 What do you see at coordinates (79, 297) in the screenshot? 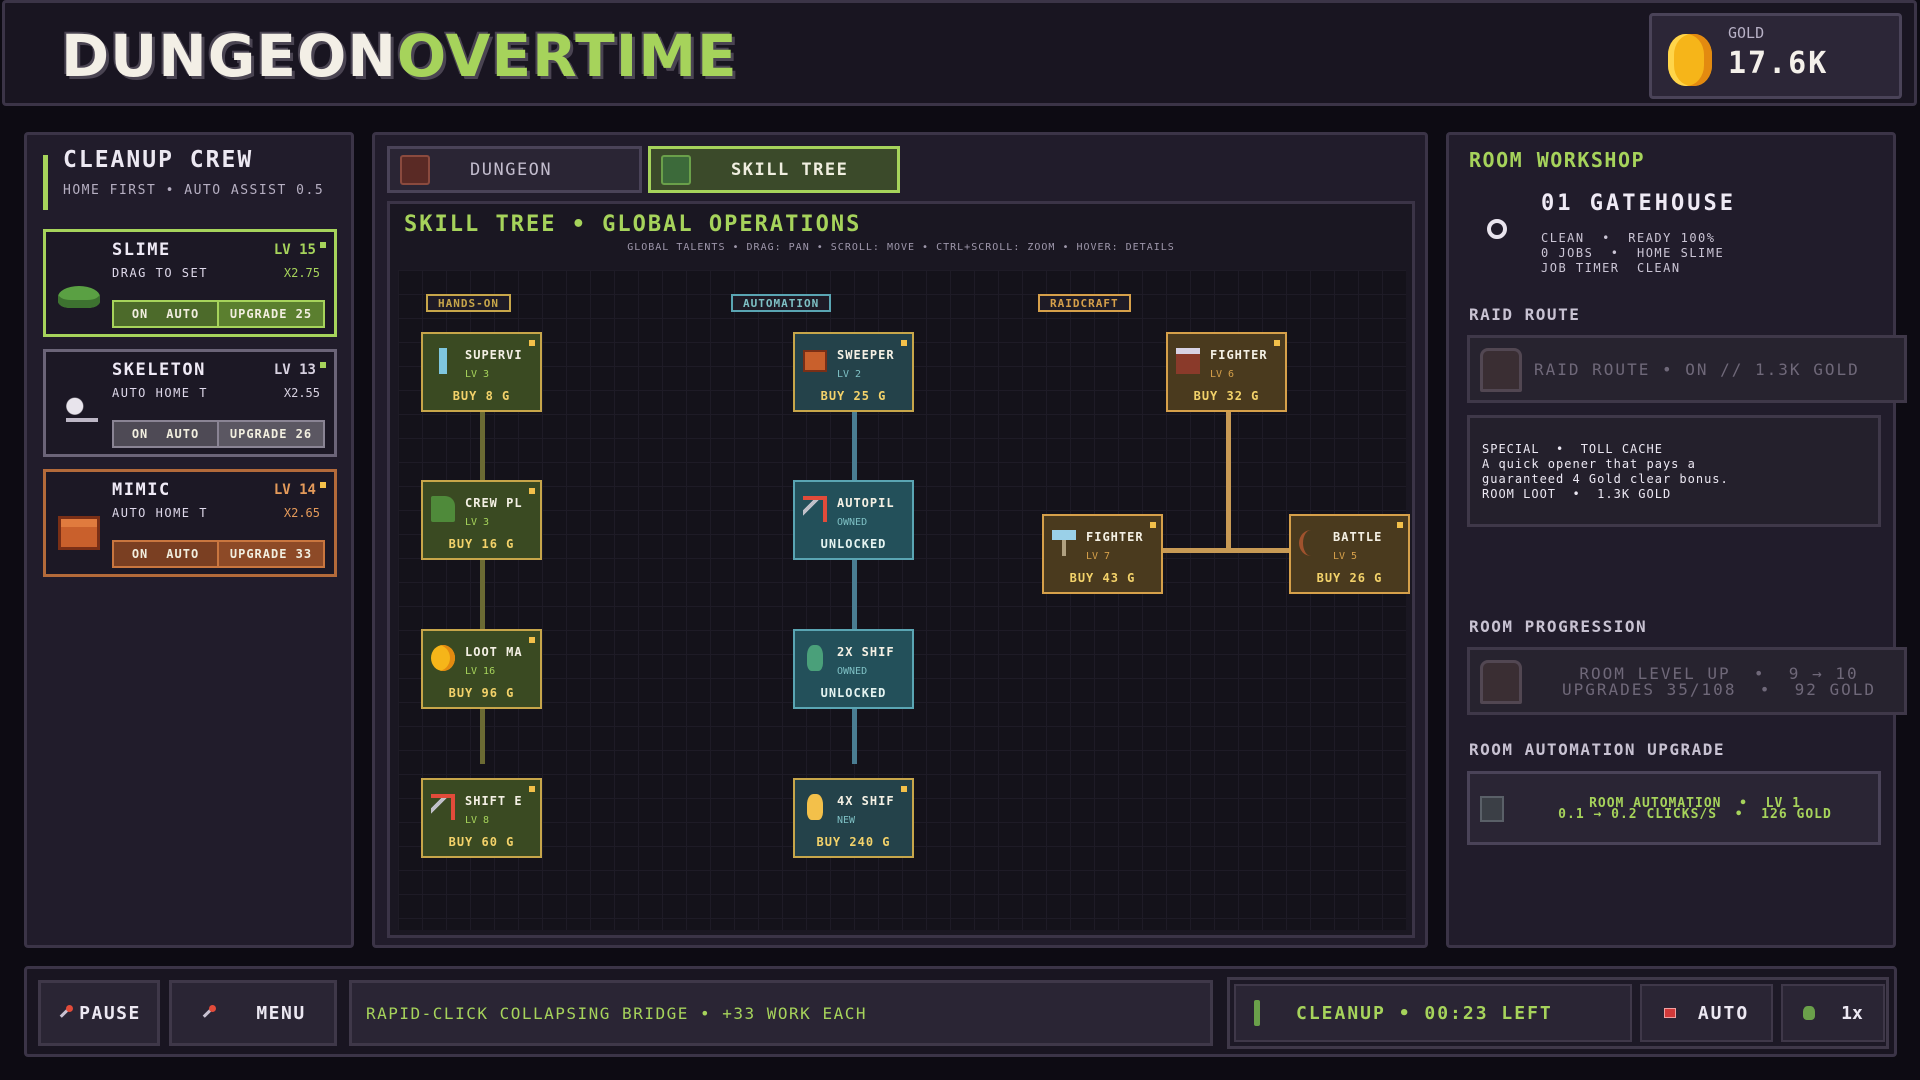
I see `slime-icon` at bounding box center [79, 297].